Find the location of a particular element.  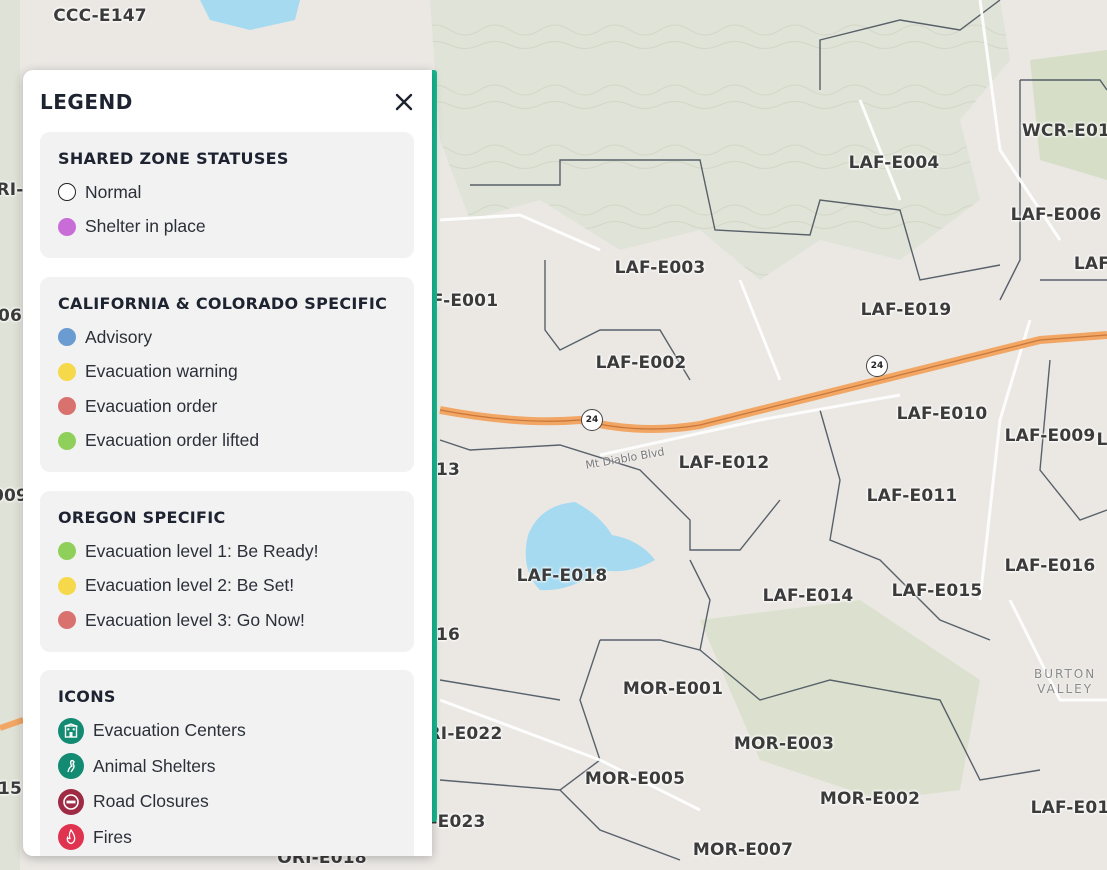

fire-icon is located at coordinates (71, 837).